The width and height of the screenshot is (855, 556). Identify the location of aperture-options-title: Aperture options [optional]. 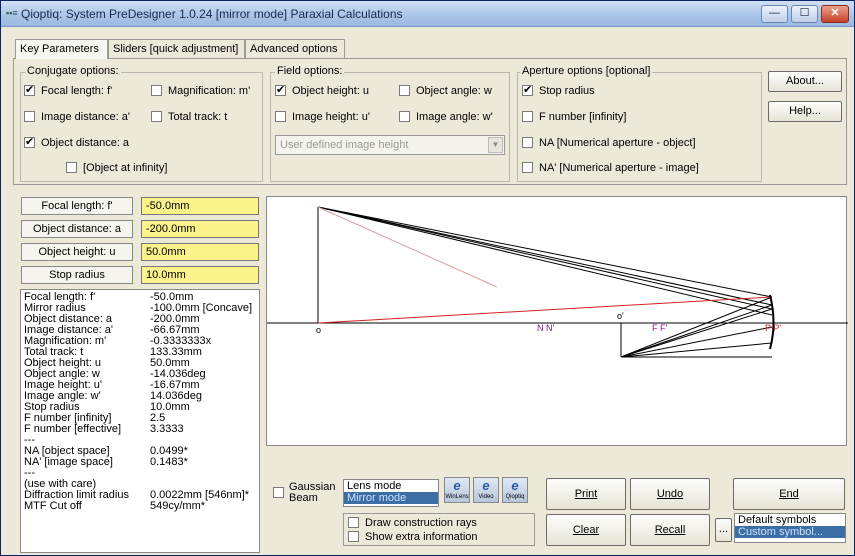
(586, 71).